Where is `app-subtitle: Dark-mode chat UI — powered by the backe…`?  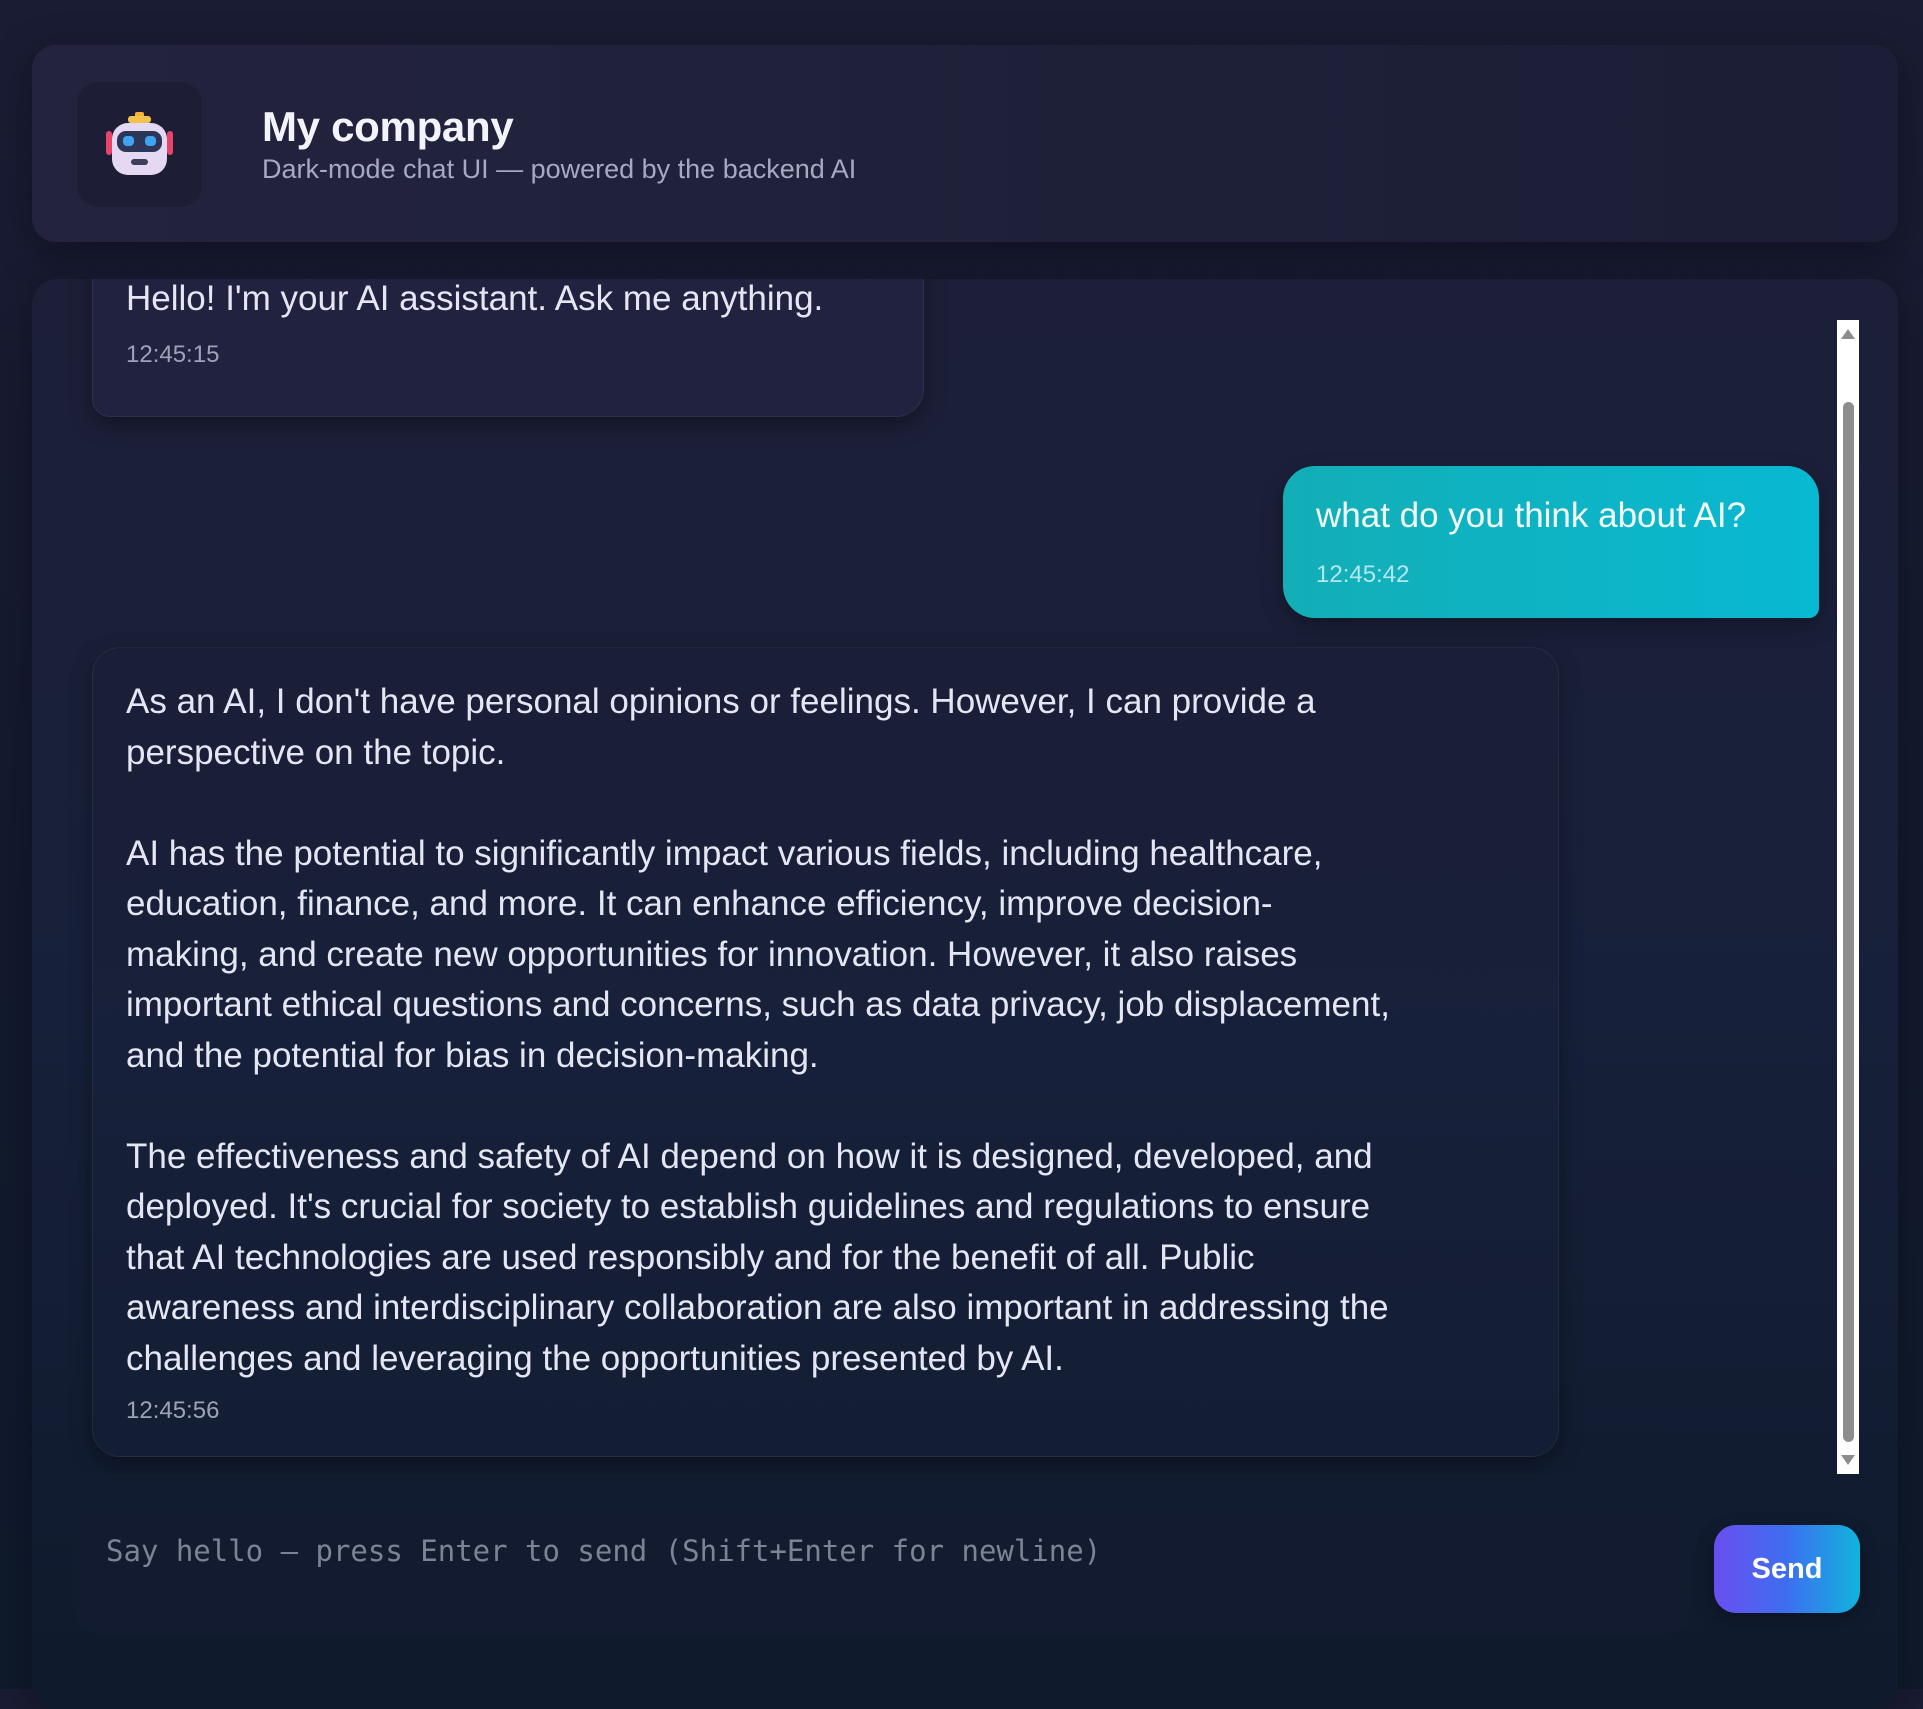
app-subtitle: Dark-mode chat UI — powered by the backe… is located at coordinates (559, 169).